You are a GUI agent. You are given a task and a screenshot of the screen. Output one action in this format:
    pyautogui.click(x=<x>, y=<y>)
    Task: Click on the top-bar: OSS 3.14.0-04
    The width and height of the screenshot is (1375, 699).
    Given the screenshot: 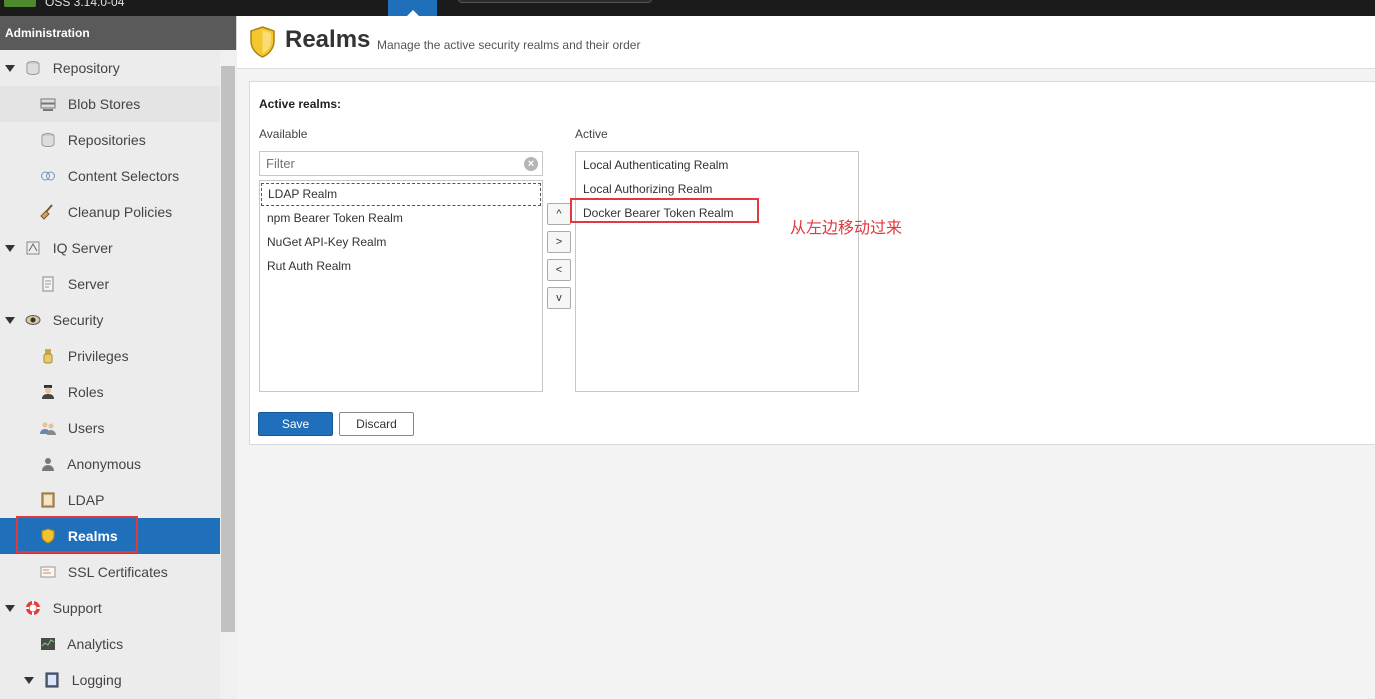 What is the action you would take?
    pyautogui.click(x=687, y=8)
    